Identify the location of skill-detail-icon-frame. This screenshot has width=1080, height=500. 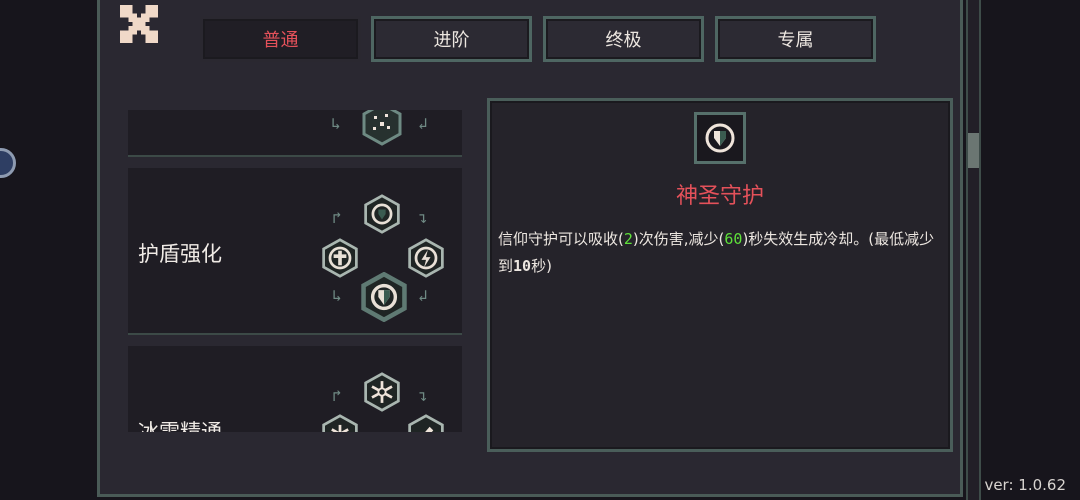
(720, 138).